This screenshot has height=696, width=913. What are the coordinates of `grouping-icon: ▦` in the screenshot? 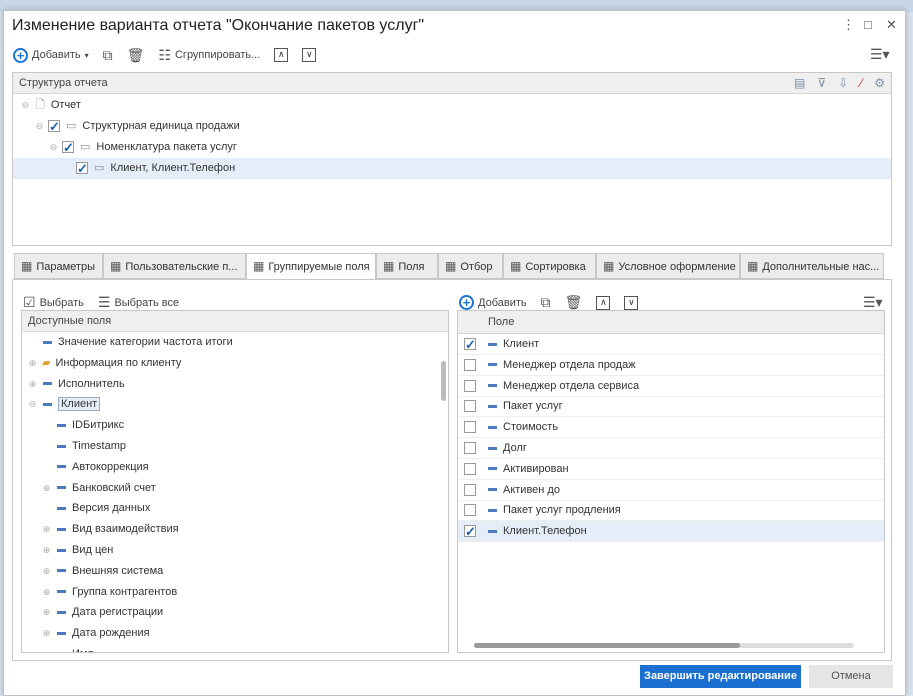 It's located at (259, 266).